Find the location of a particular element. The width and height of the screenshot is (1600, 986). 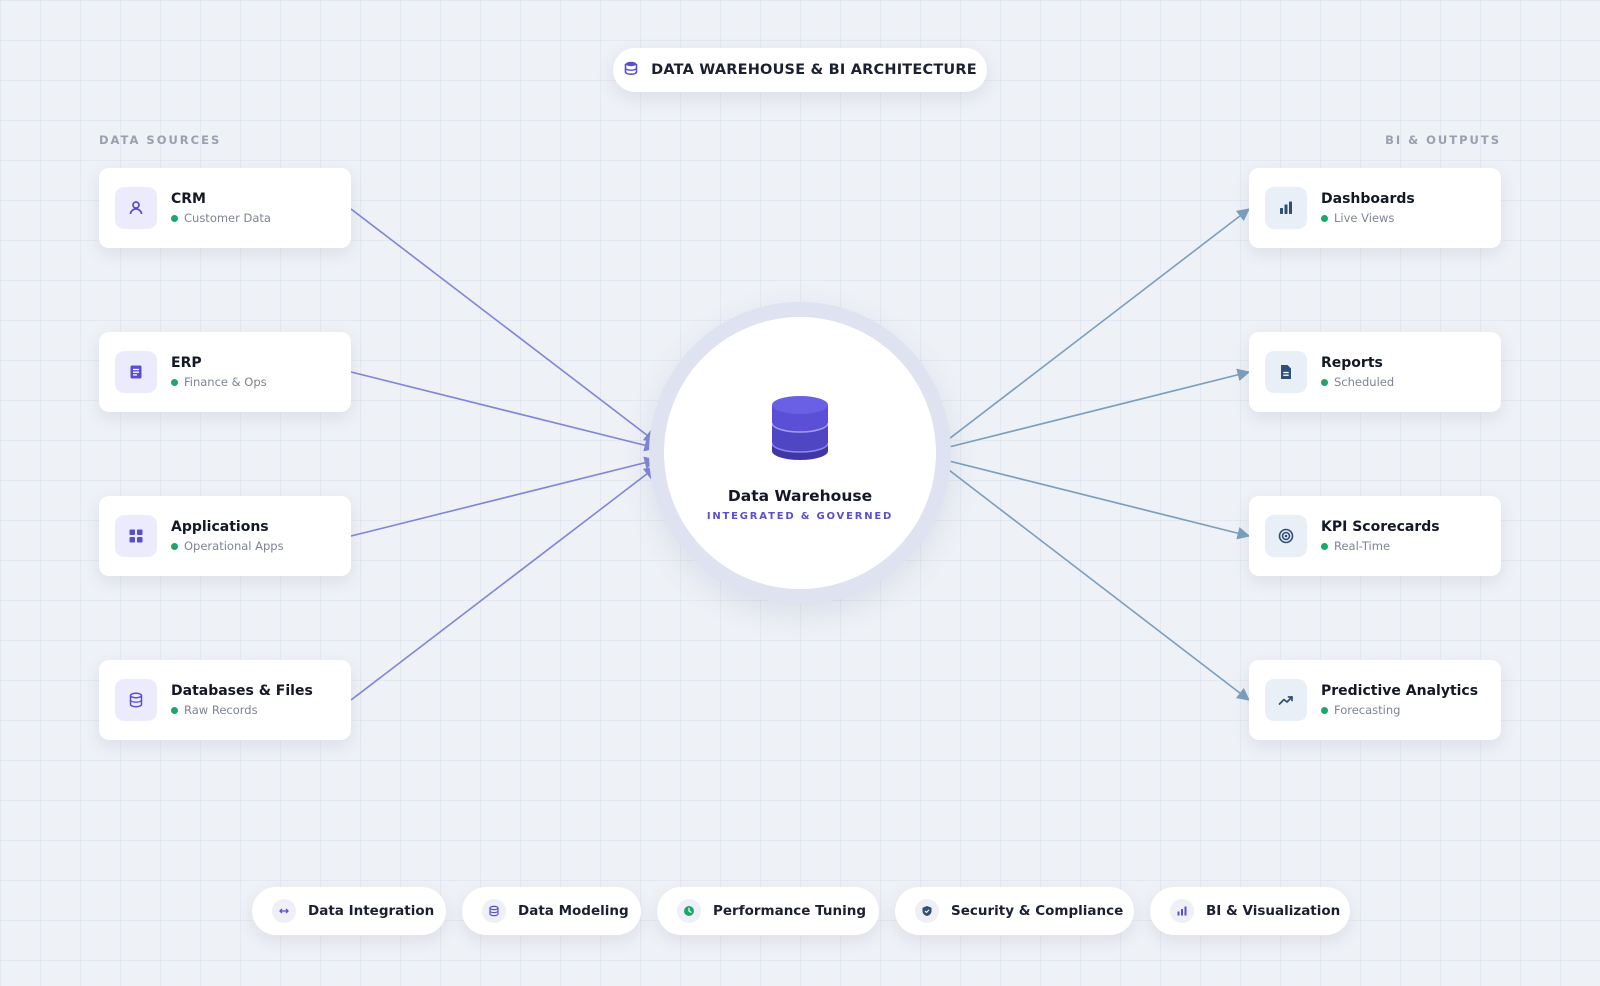

output-subtitle: Live Views is located at coordinates (1364, 218).